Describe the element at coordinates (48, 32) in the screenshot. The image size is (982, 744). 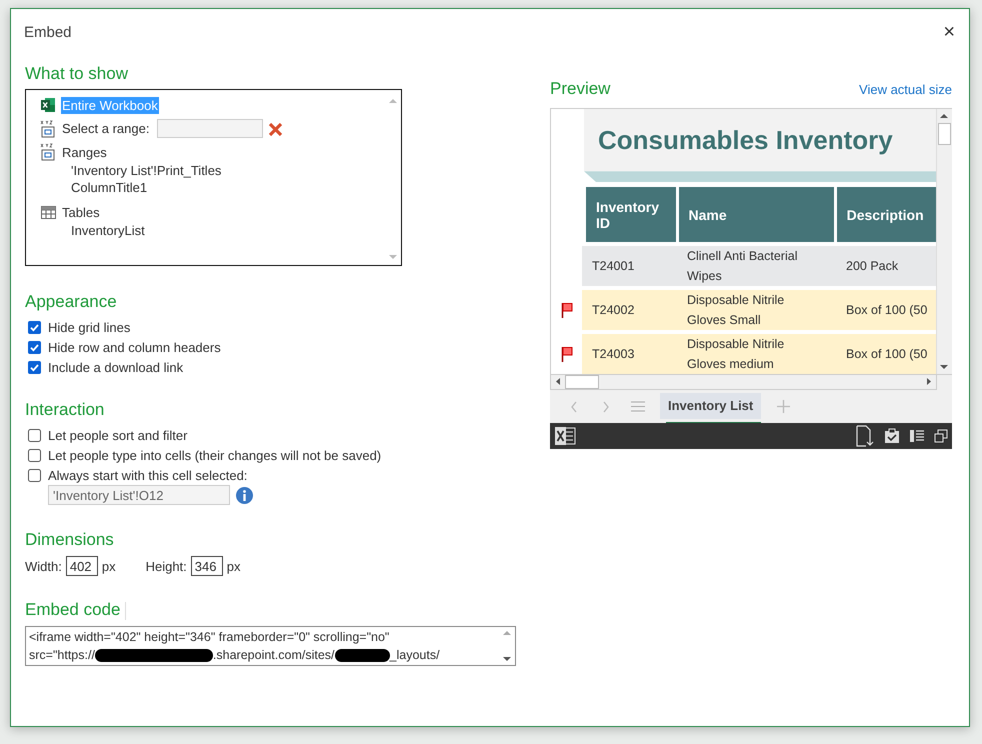
I see `dialog-title: Embed` at that location.